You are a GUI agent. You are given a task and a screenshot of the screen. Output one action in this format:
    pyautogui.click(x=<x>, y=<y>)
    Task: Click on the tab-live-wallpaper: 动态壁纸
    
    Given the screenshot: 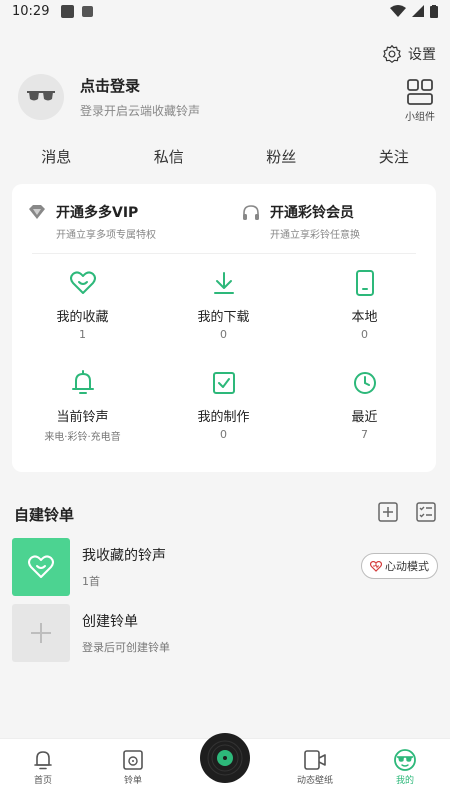 What is the action you would take?
    pyautogui.click(x=315, y=766)
    